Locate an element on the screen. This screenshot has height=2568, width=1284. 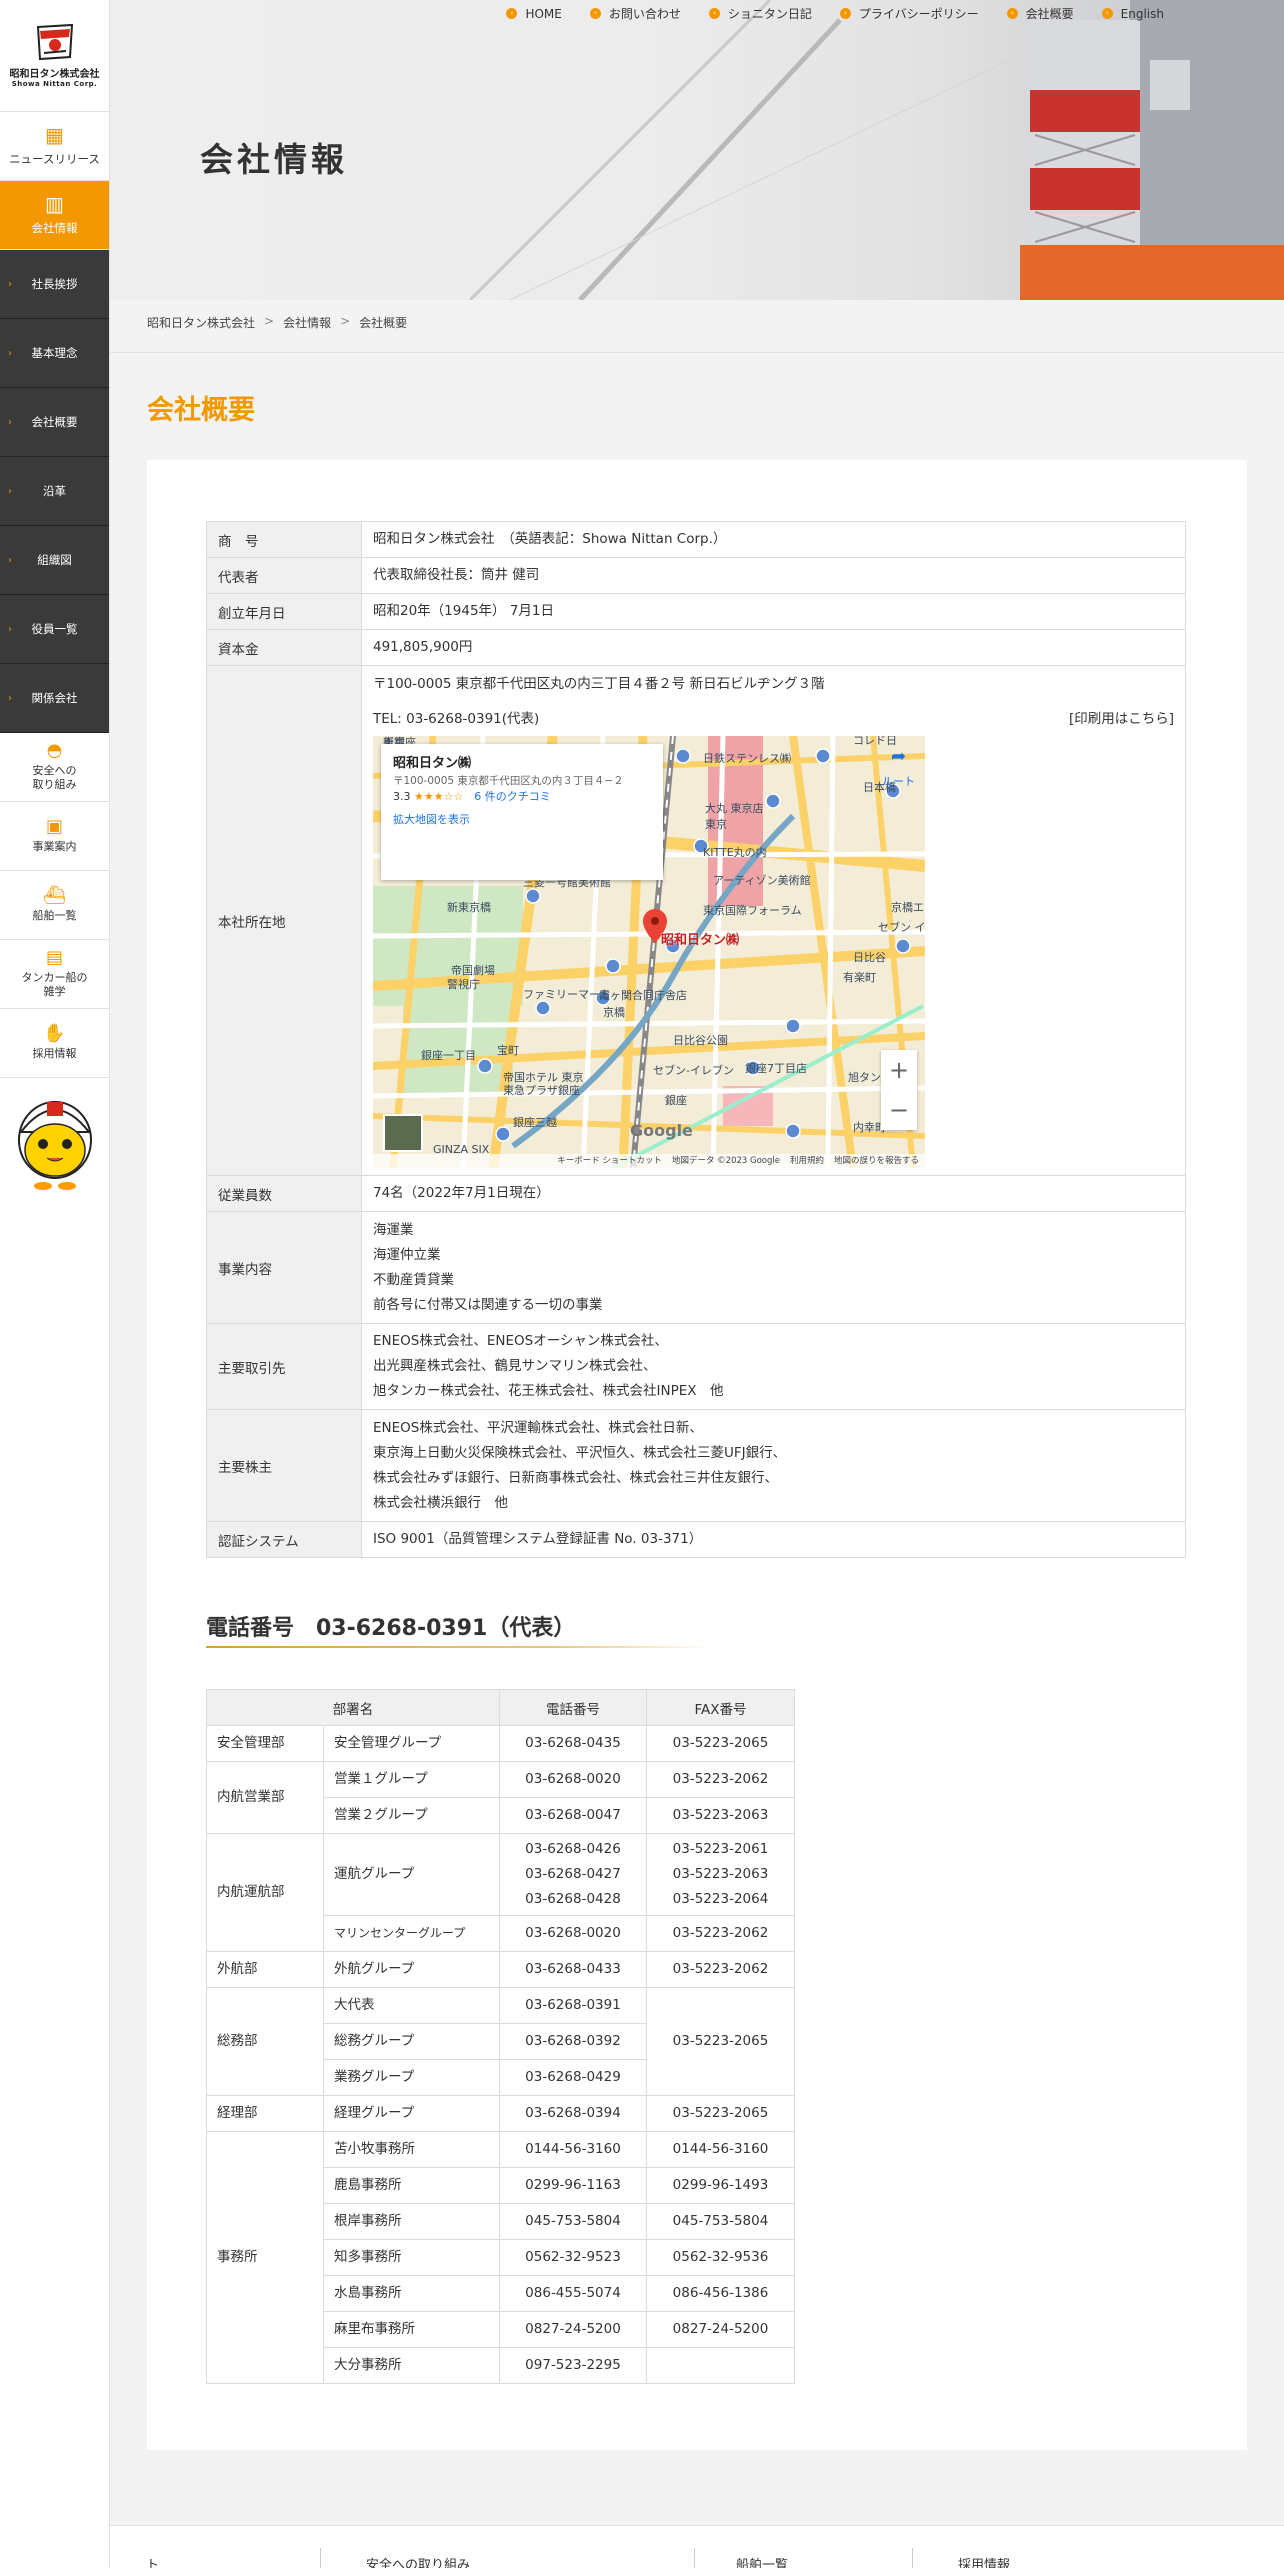
subnav-philosophy: › 基本理念 is located at coordinates (54, 353).